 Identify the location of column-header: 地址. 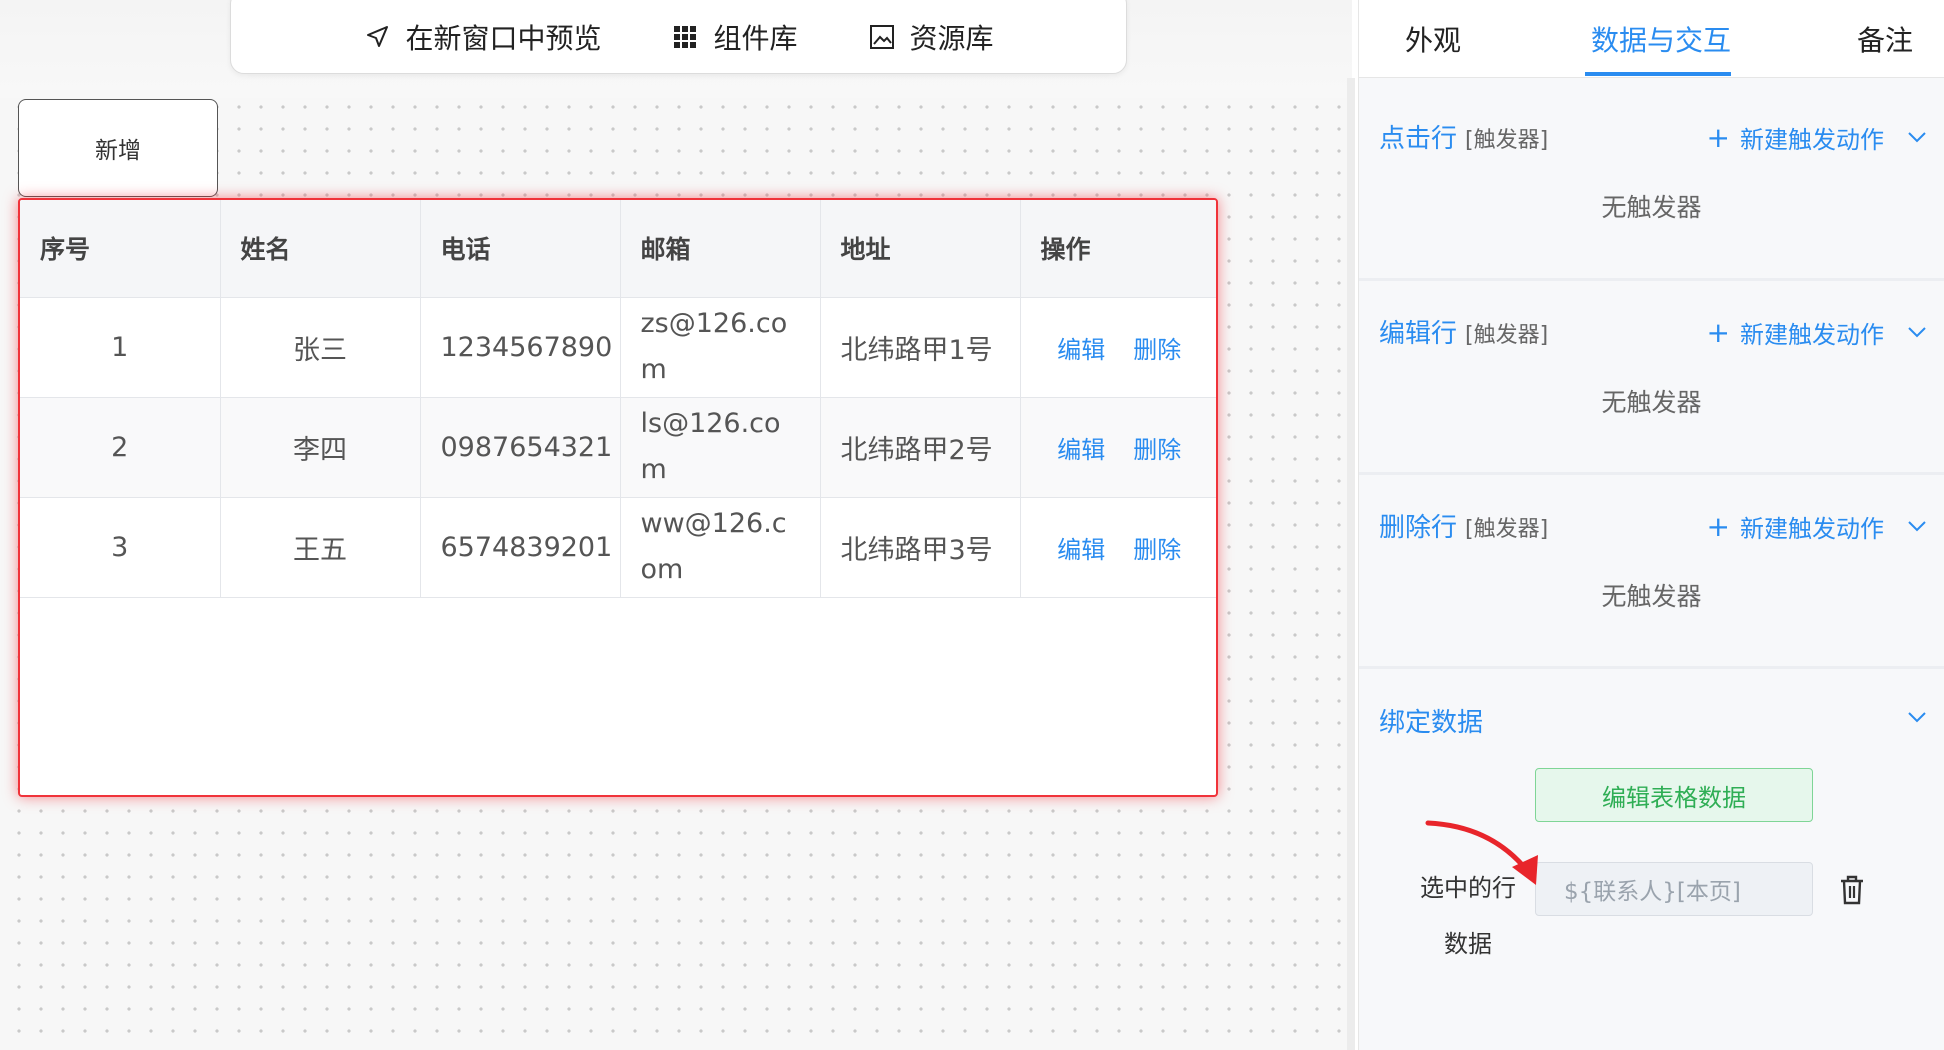
(920, 249).